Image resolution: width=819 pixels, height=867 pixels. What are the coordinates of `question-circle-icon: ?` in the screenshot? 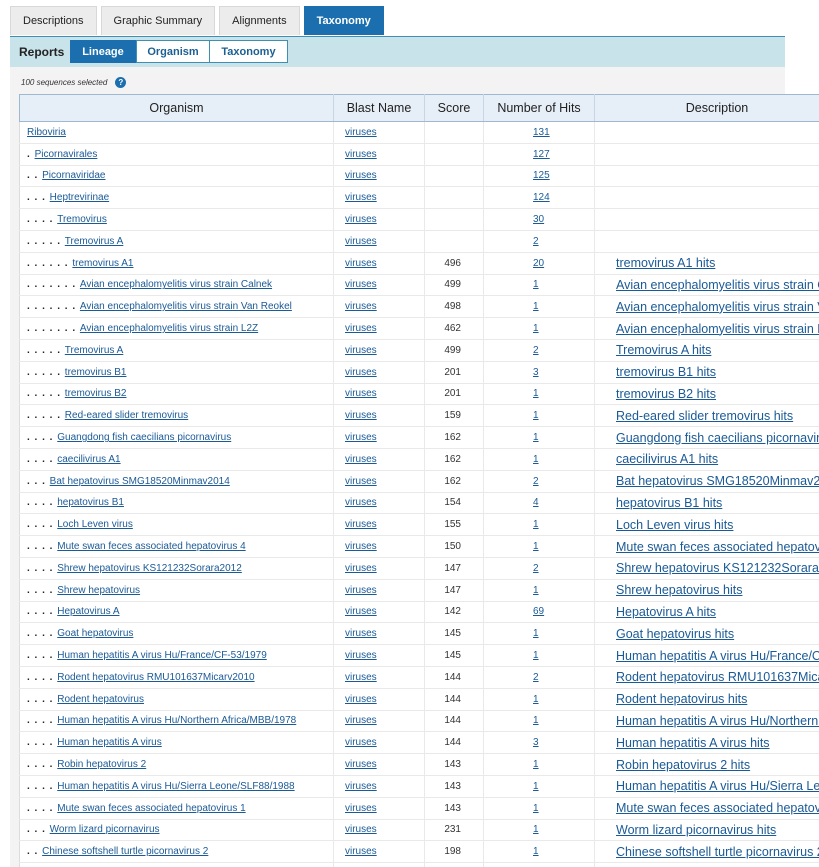 It's located at (121, 82).